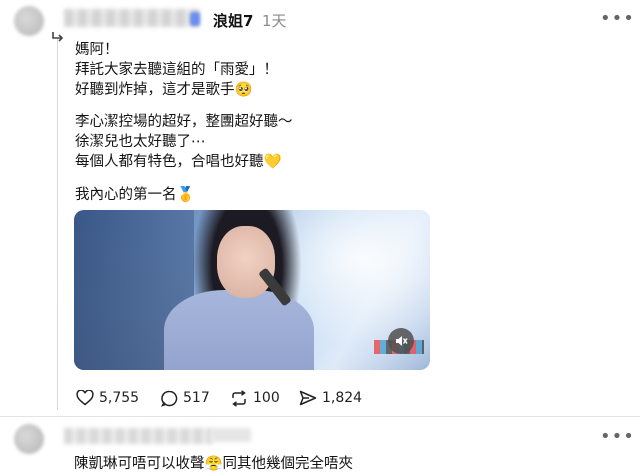 This screenshot has height=473, width=640. Describe the element at coordinates (178, 162) in the screenshot. I see `post-text-line: 每個人都有特色，合唱也好聽💛` at that location.